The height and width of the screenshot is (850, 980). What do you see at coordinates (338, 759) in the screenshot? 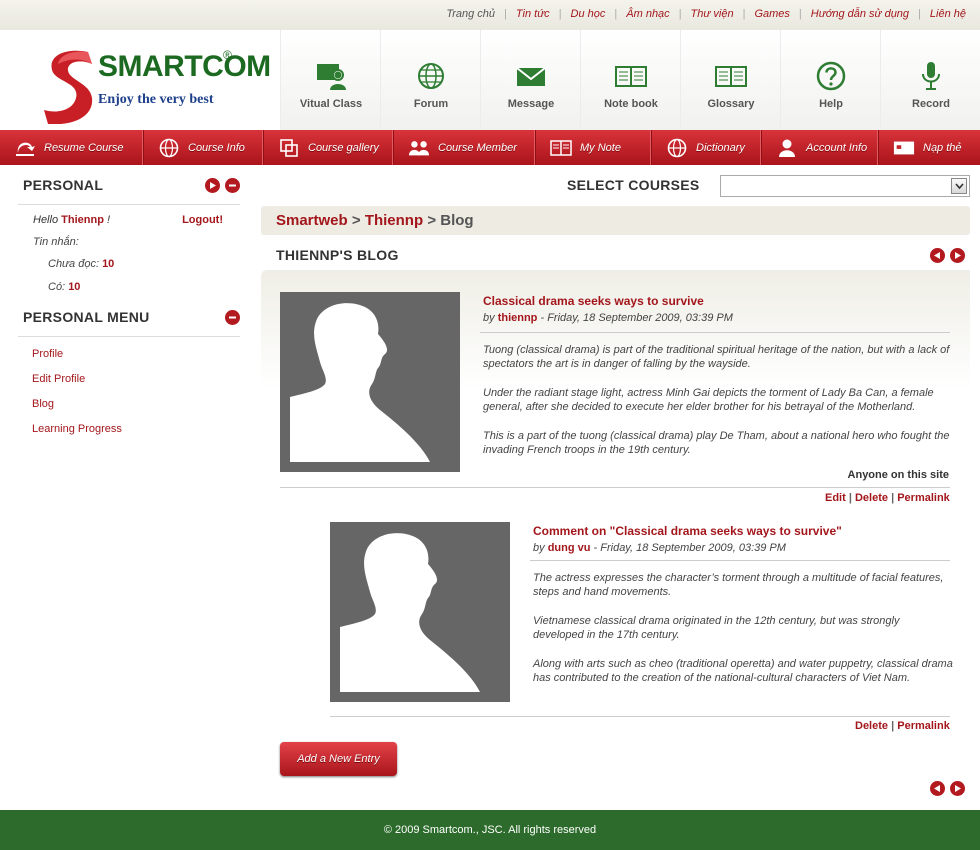
I see `add-new-entry-button: Add a New Entry` at bounding box center [338, 759].